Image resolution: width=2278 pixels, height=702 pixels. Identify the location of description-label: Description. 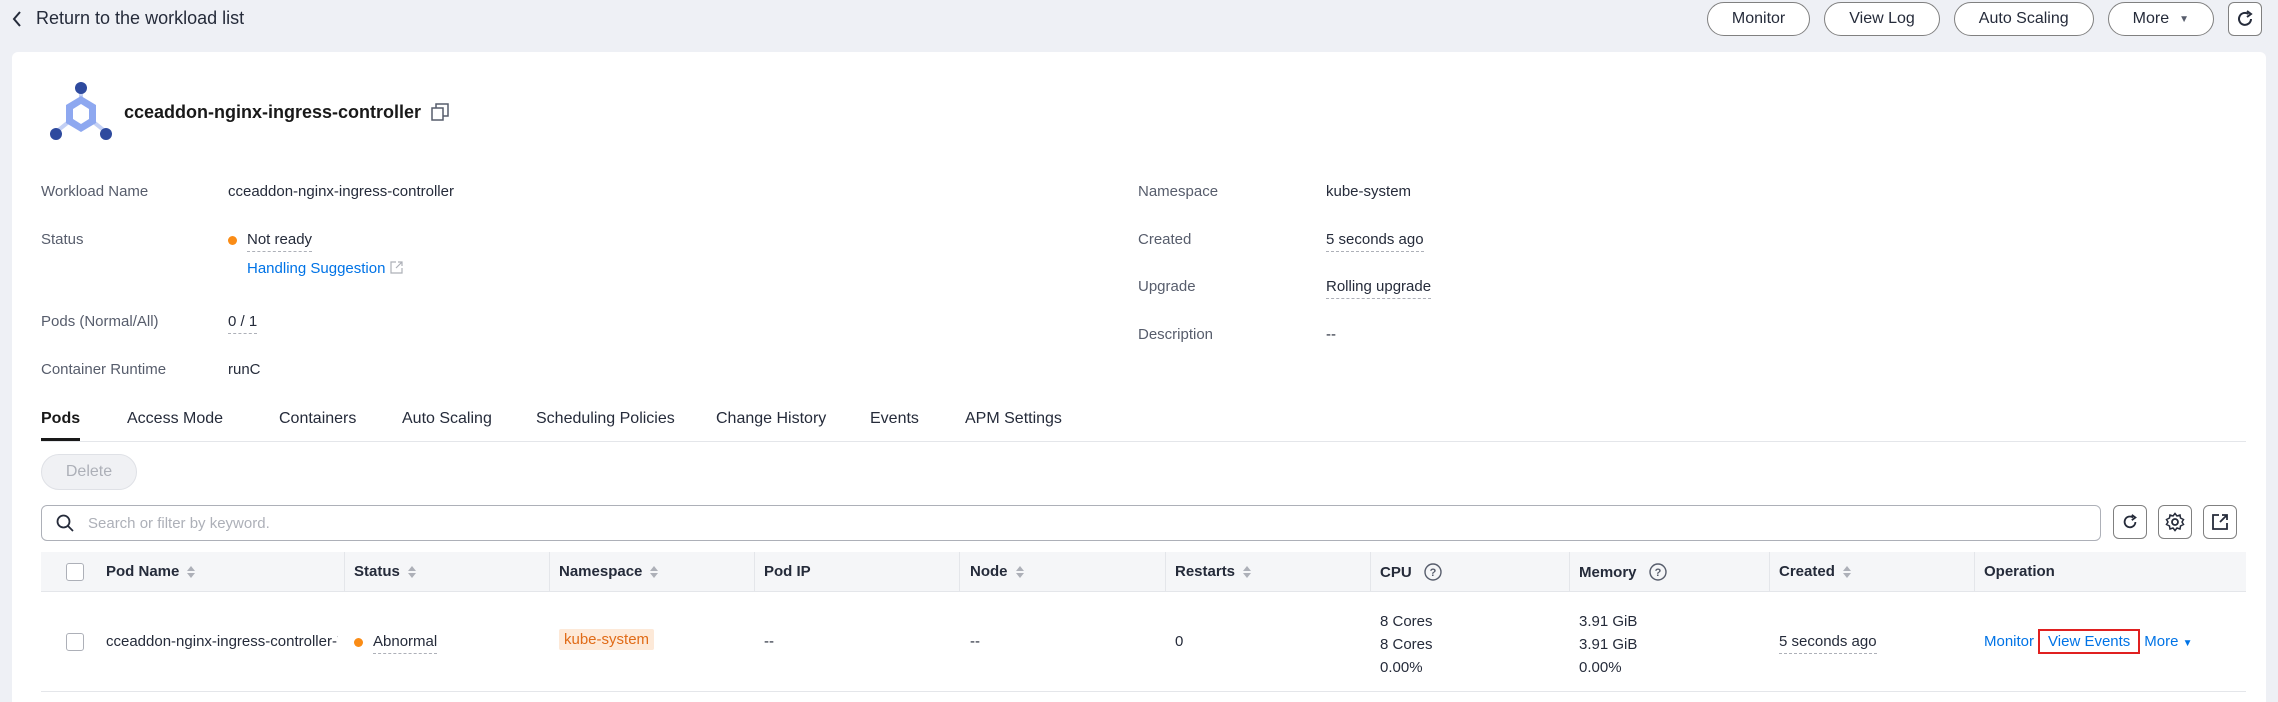
(1176, 334).